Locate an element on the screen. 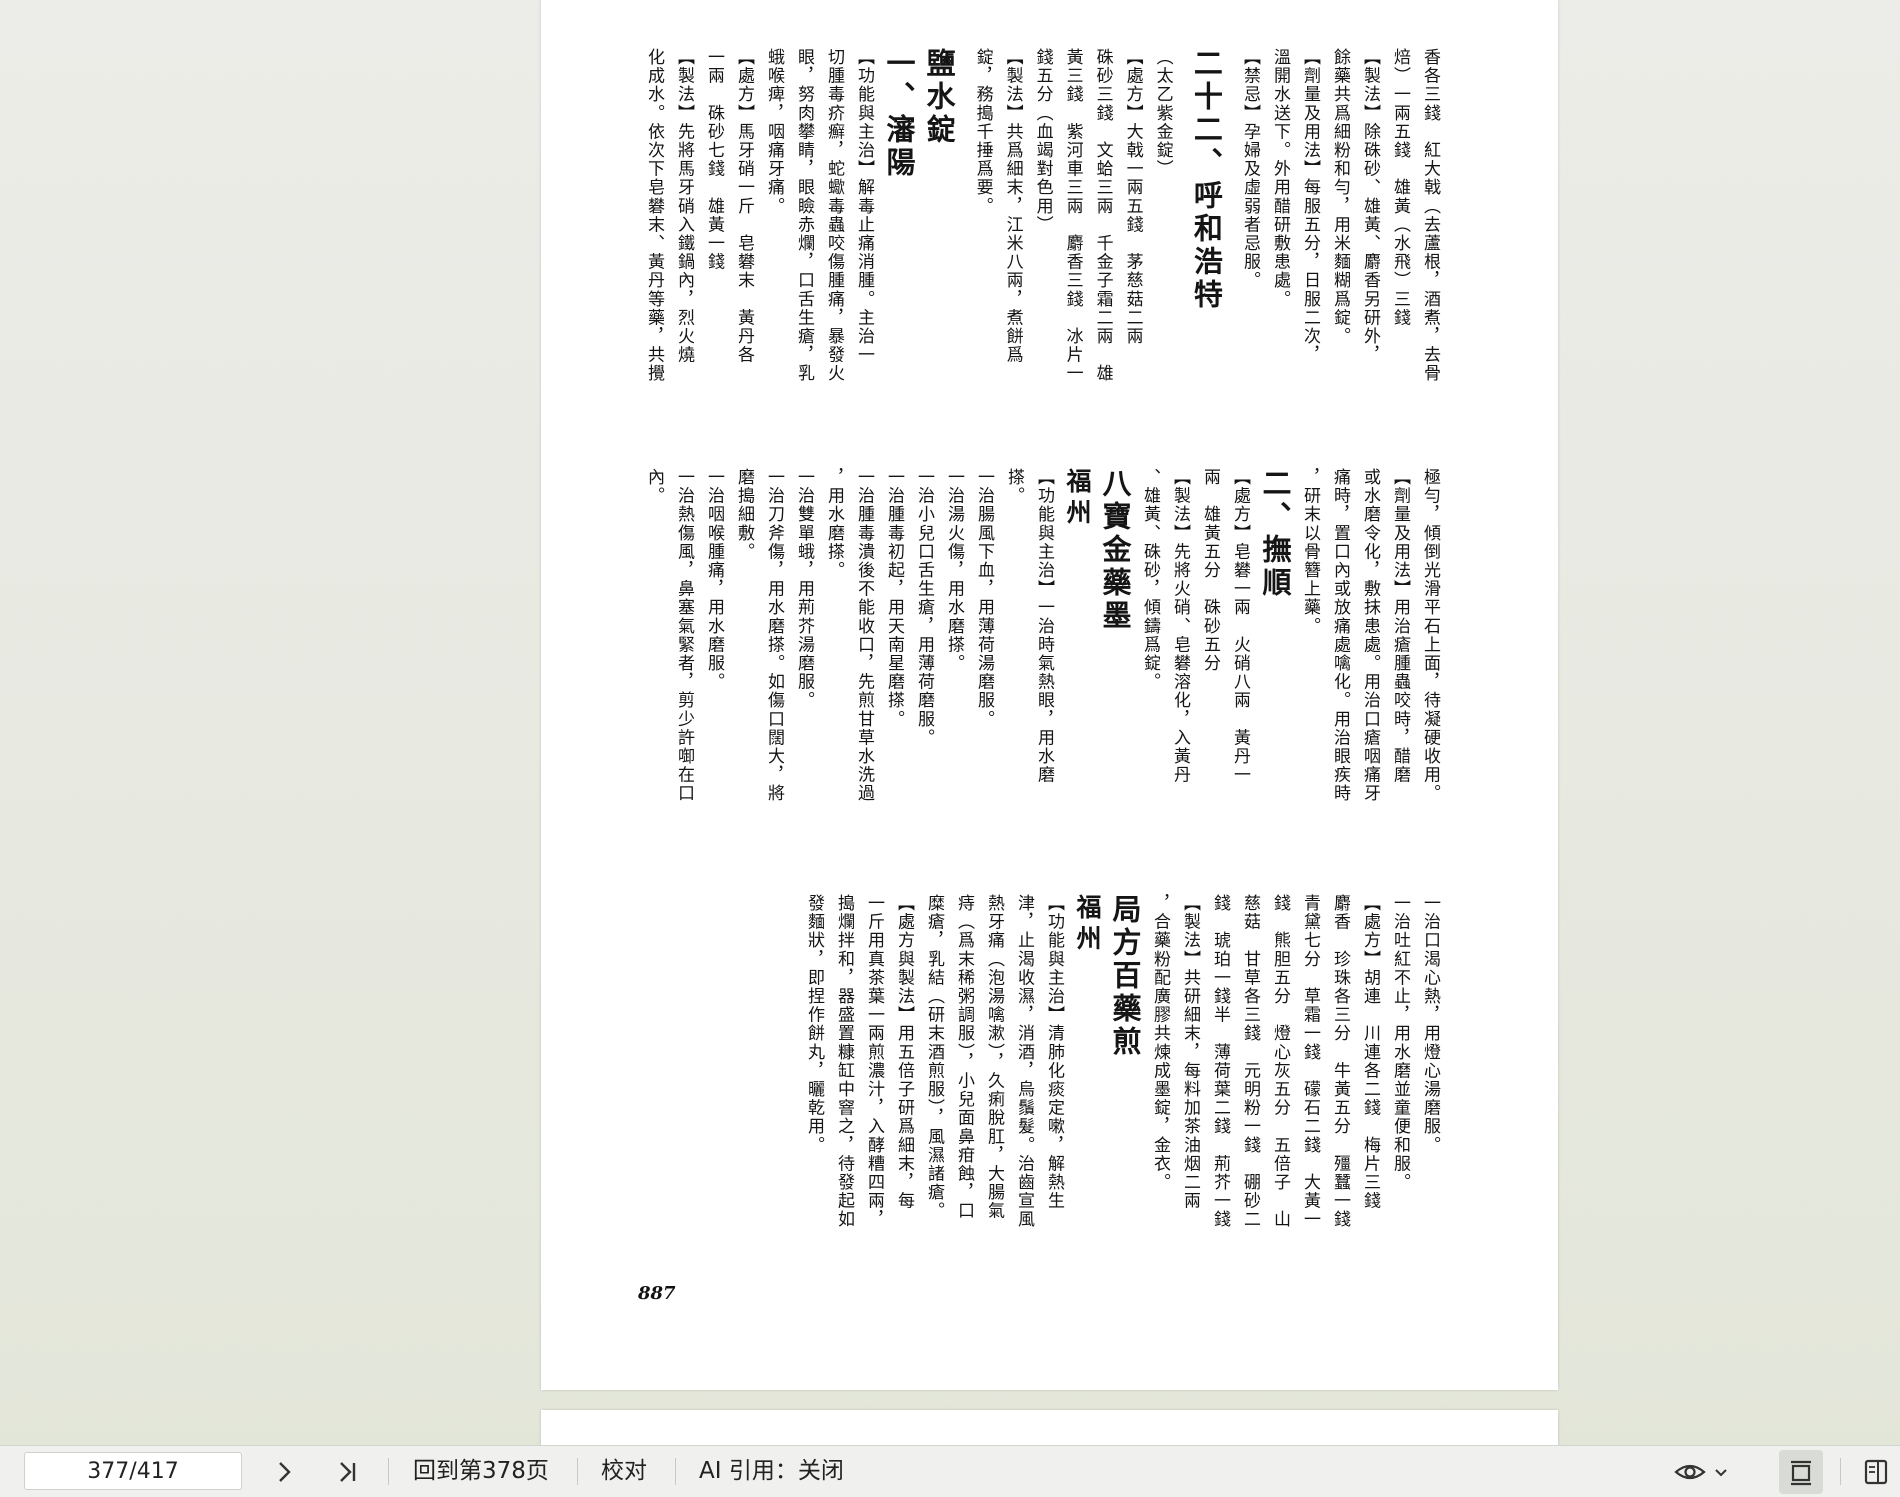 The image size is (1900, 1497). text-column: 糜瘡，乳結（研末酒煎服），風濕諸瘡。 is located at coordinates (934, 1057).